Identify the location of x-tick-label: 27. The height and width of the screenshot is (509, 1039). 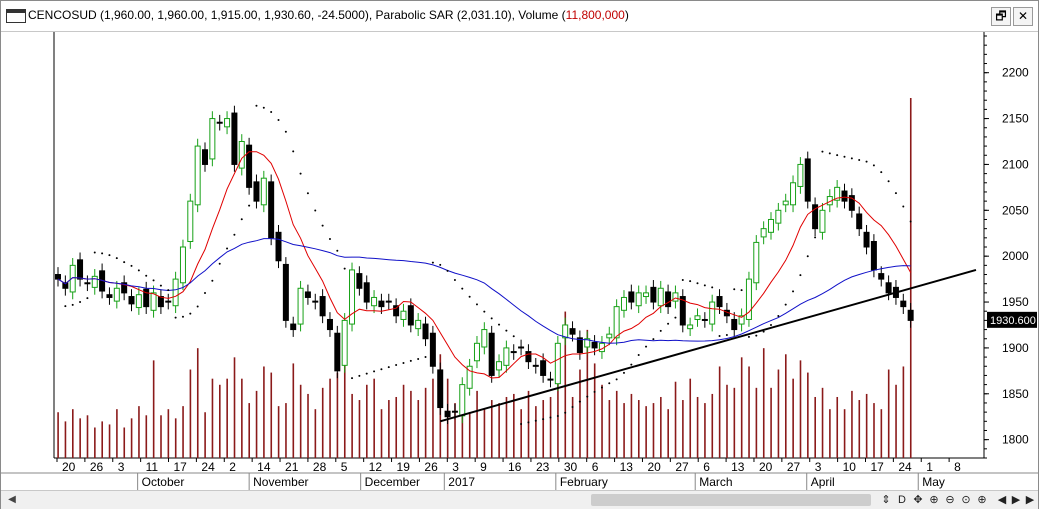
(682, 467).